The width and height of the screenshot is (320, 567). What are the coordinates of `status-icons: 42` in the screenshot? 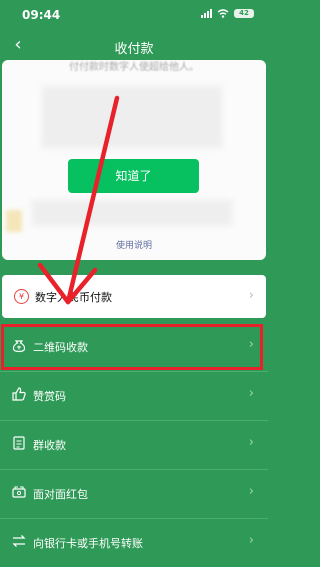 It's located at (227, 13).